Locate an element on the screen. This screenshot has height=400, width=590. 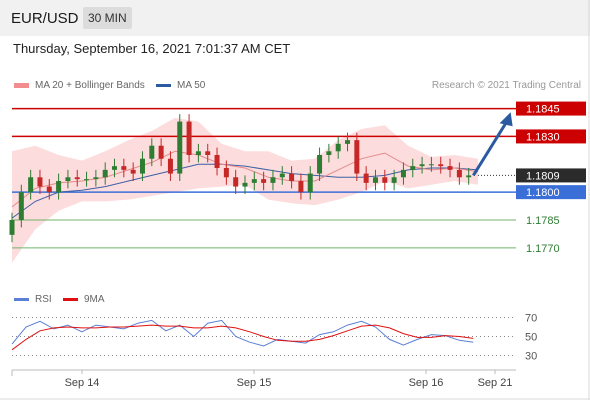
forecast-arrow is located at coordinates (490, 148).